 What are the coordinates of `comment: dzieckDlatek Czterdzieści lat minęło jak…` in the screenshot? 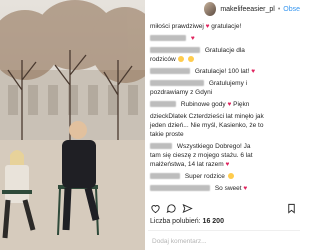 It's located at (207, 125).